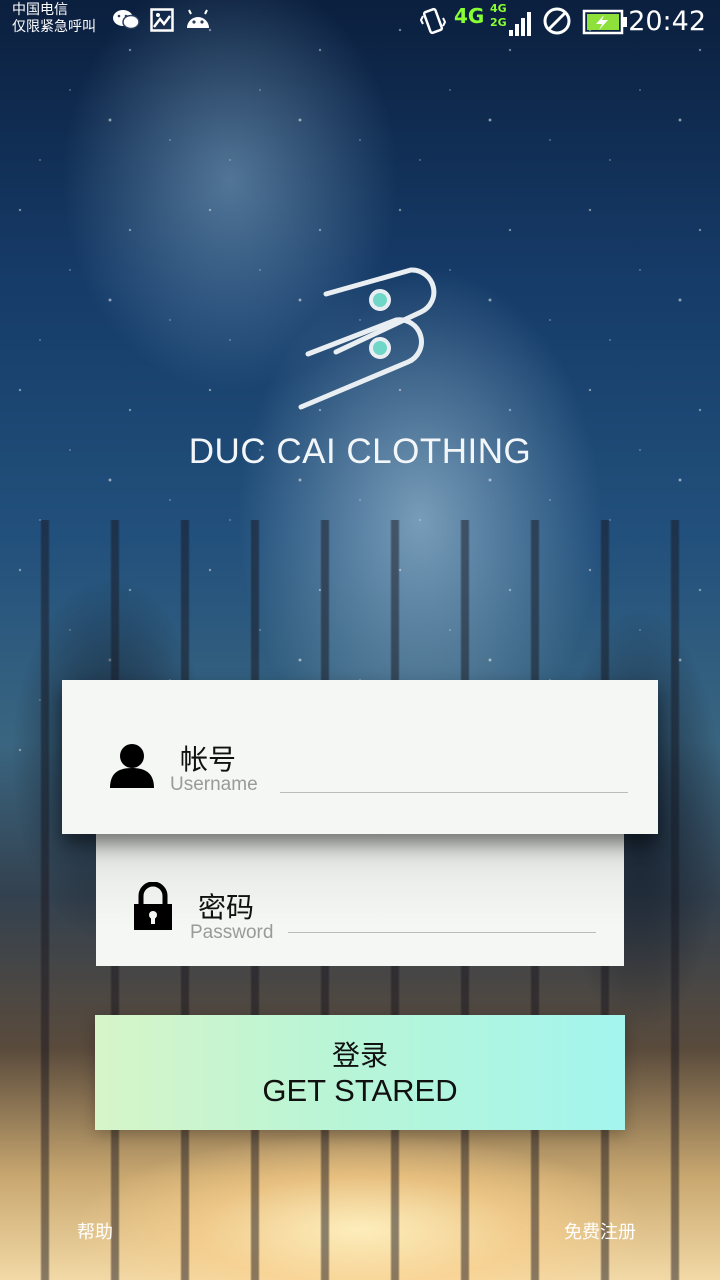 This screenshot has height=1280, width=720. I want to click on network-type-top: 4G, so click(498, 8).